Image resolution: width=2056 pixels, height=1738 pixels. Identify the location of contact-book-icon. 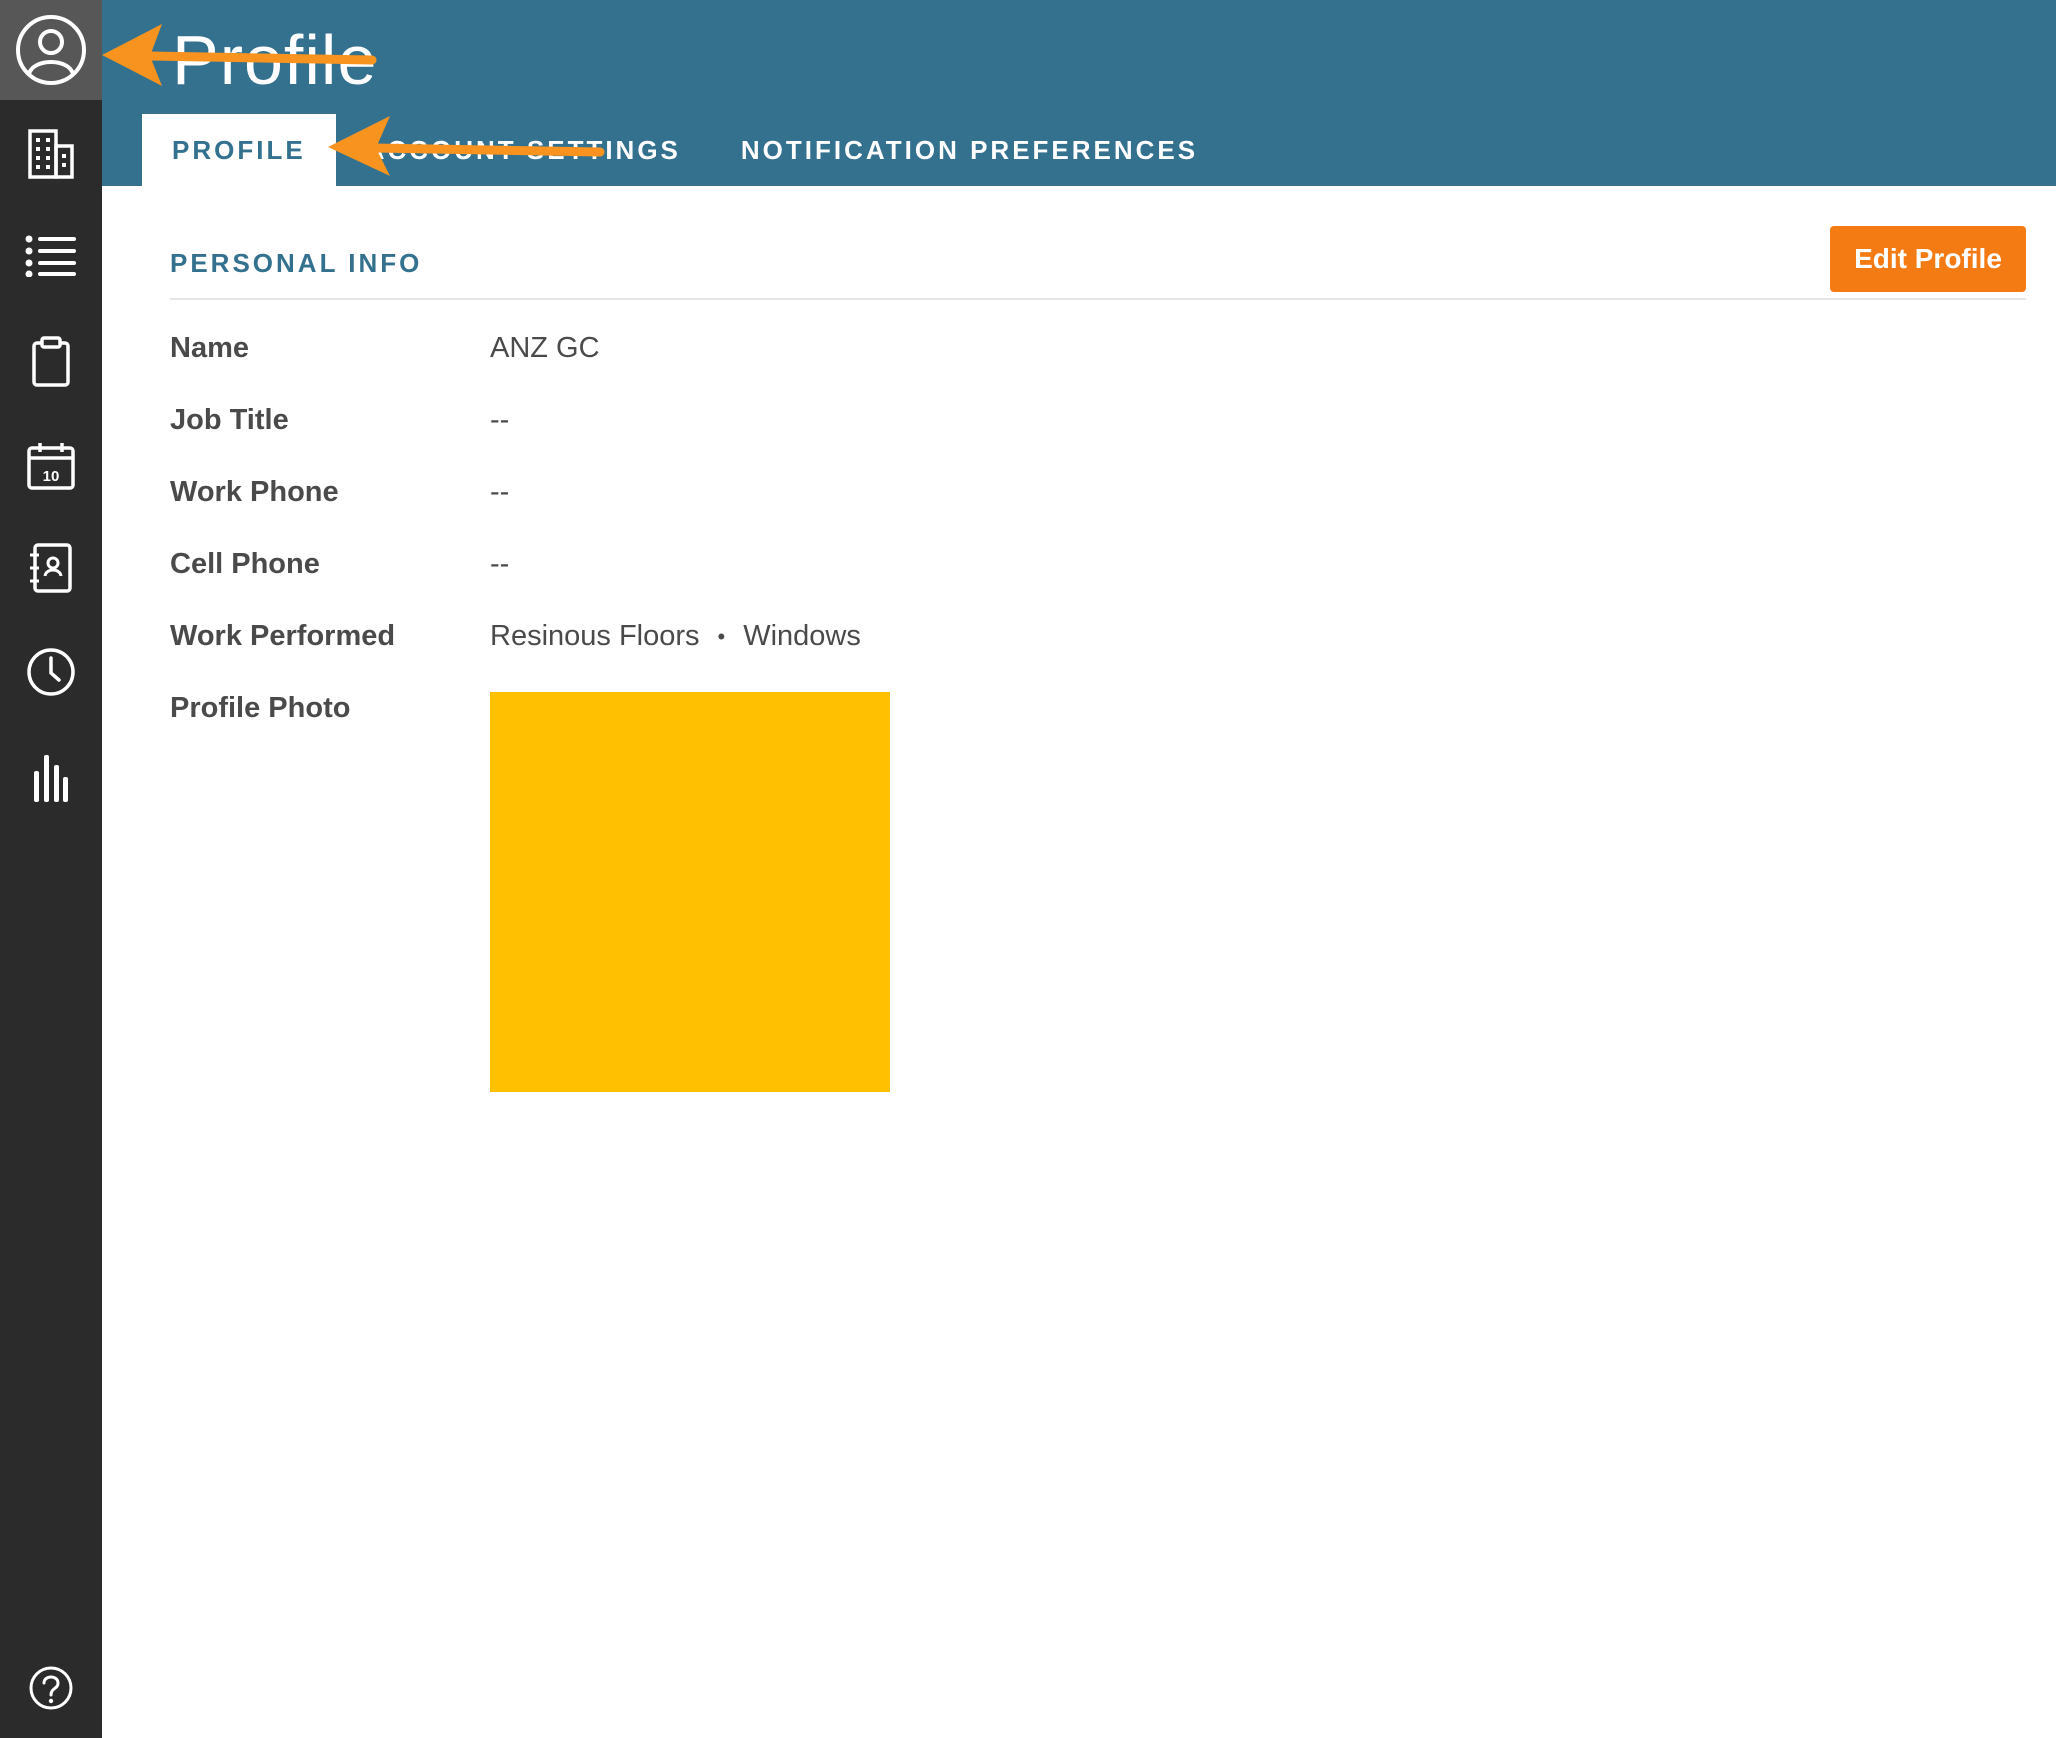
(51, 568).